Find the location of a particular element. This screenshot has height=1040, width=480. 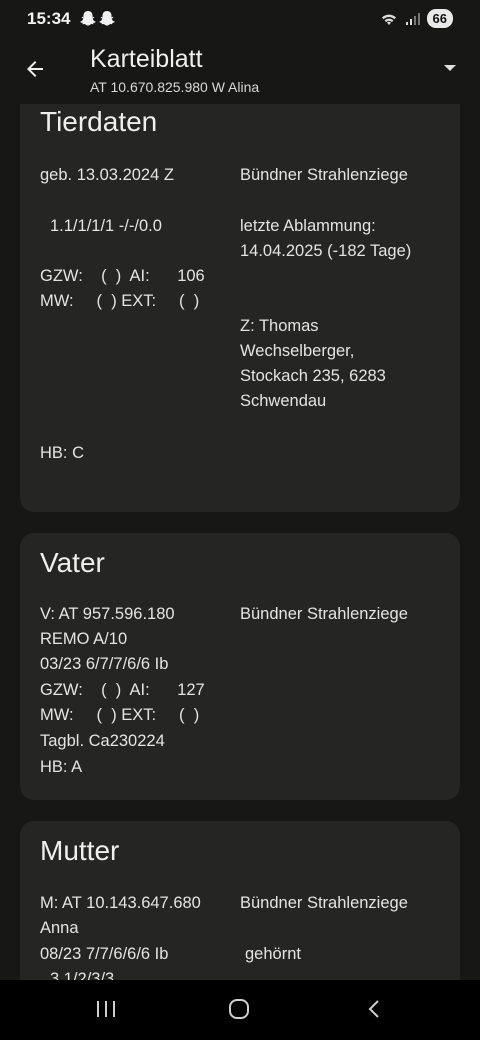

caret-down-icon is located at coordinates (450, 68).